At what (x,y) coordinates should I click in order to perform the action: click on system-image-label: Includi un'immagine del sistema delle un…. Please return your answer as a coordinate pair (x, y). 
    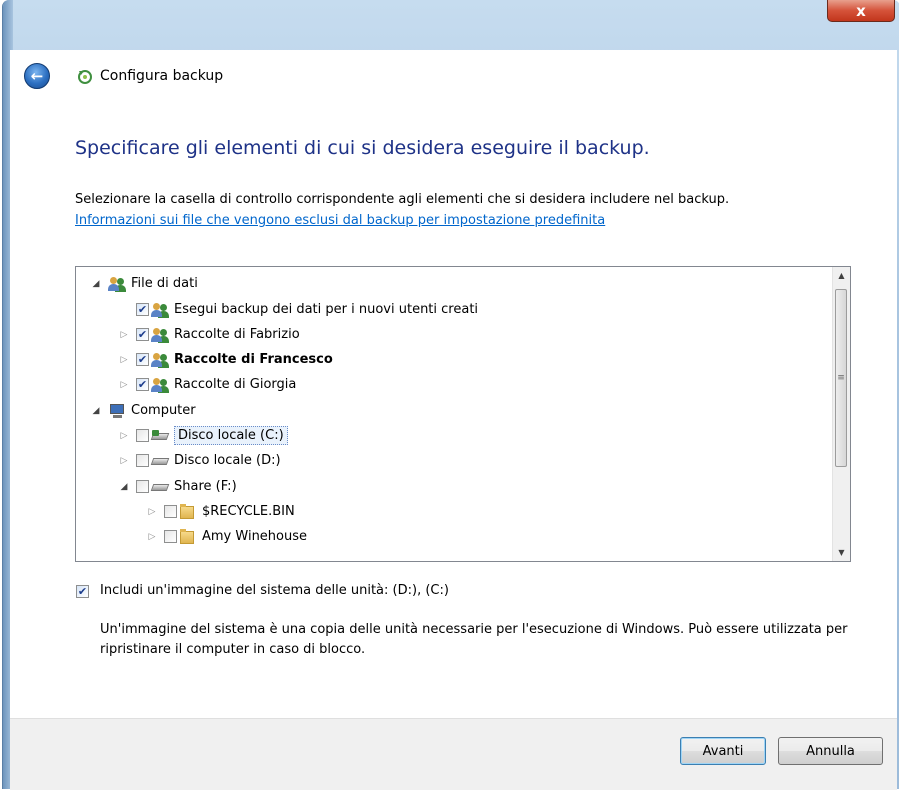
    Looking at the image, I should click on (274, 590).